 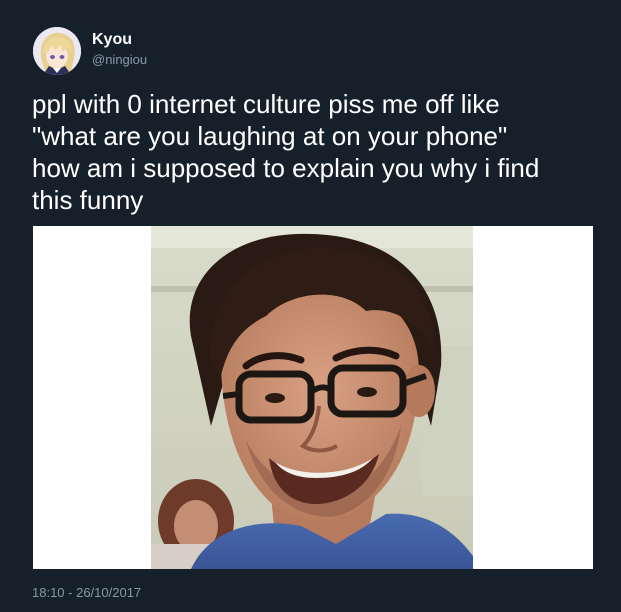 I want to click on display-name: Kyou, so click(x=112, y=40).